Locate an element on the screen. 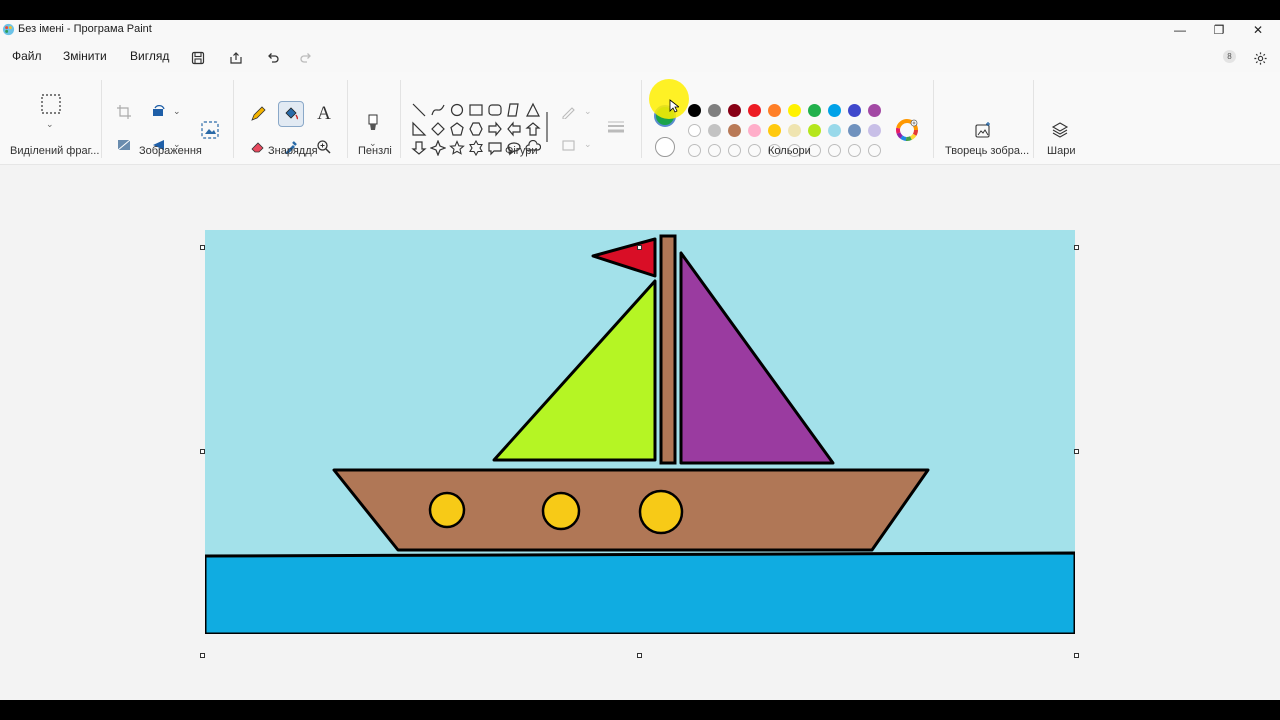 The image size is (1280, 720). resize-handle-top-left is located at coordinates (202, 247).